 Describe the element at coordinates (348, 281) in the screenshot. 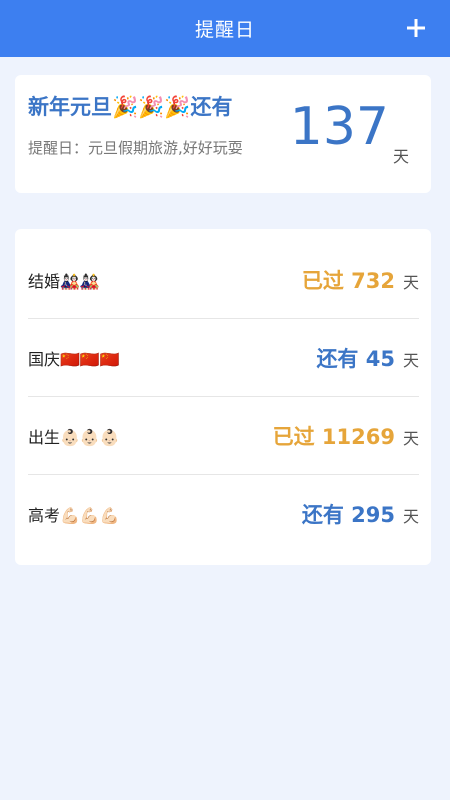

I see `event-status: 已过 732` at that location.